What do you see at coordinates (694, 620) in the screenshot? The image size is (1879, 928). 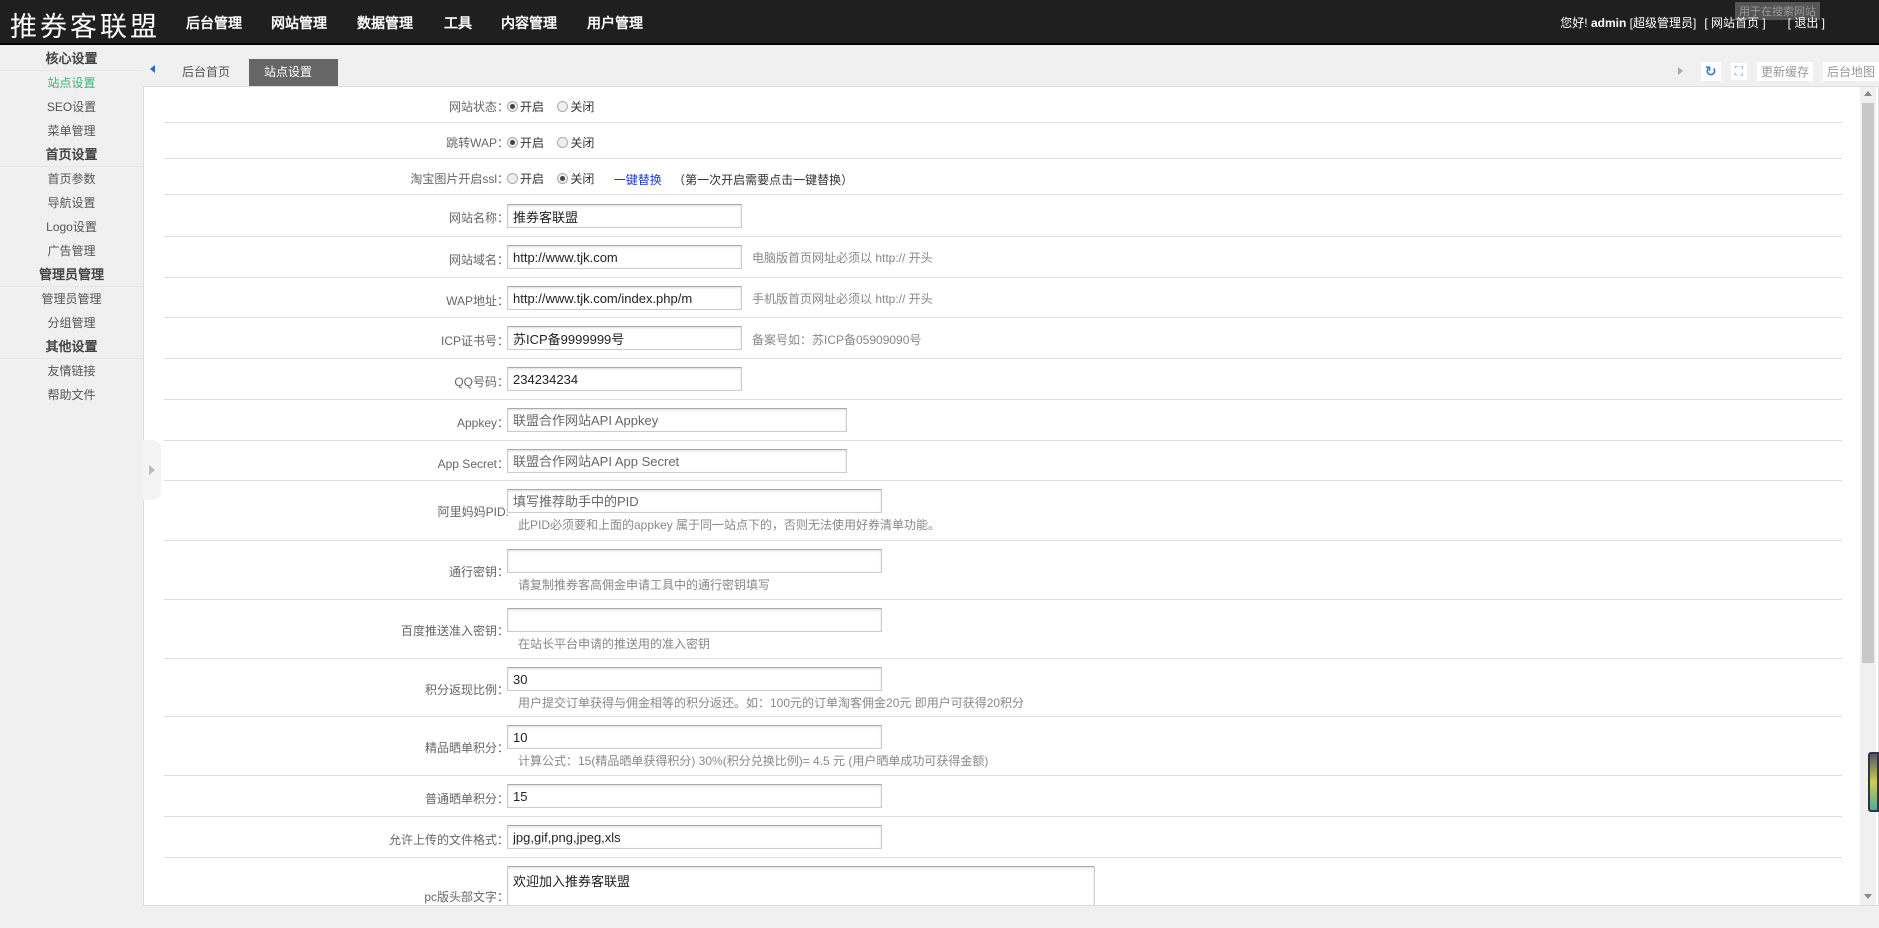 I see `baidu-key-input` at bounding box center [694, 620].